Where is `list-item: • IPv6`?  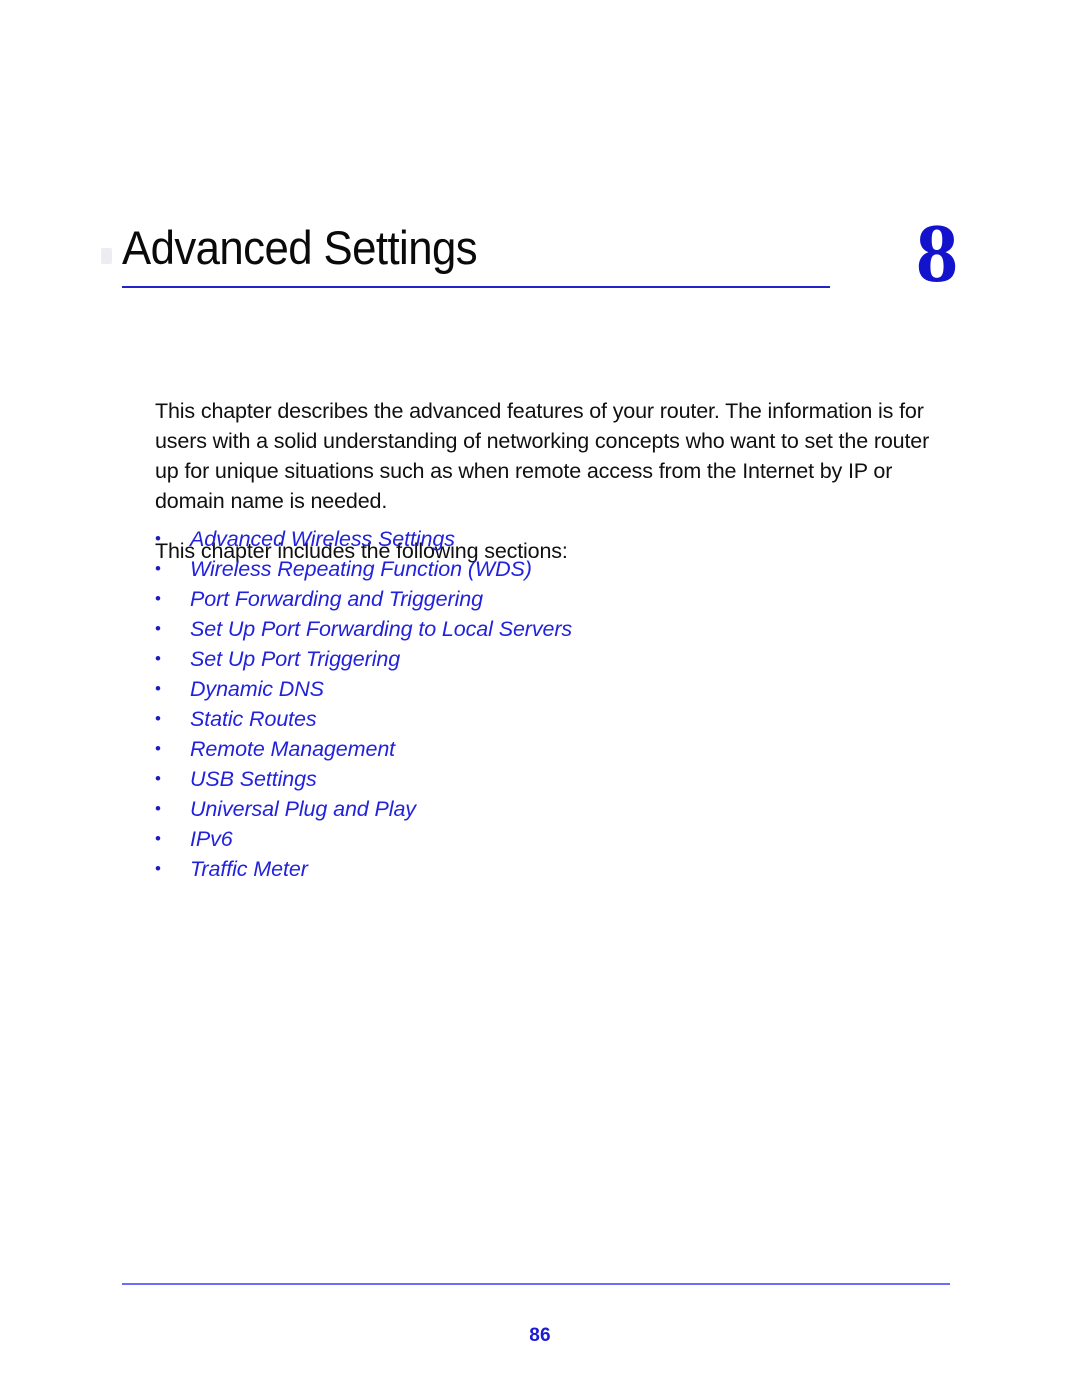 list-item: • IPv6 is located at coordinates (502, 839).